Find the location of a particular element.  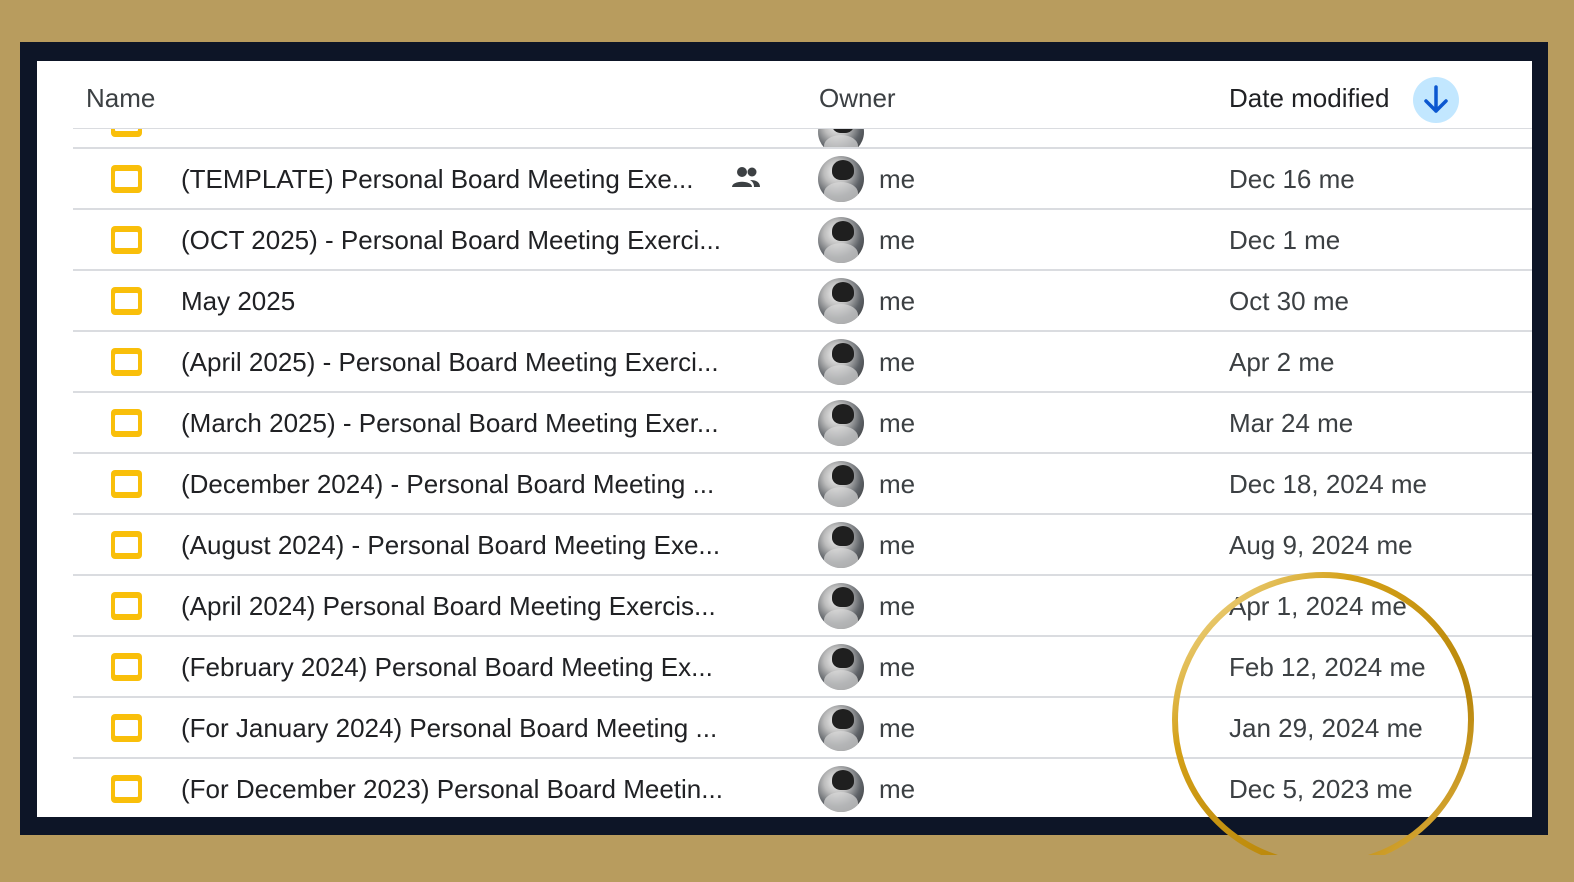

arrow-down-icon is located at coordinates (1436, 99).